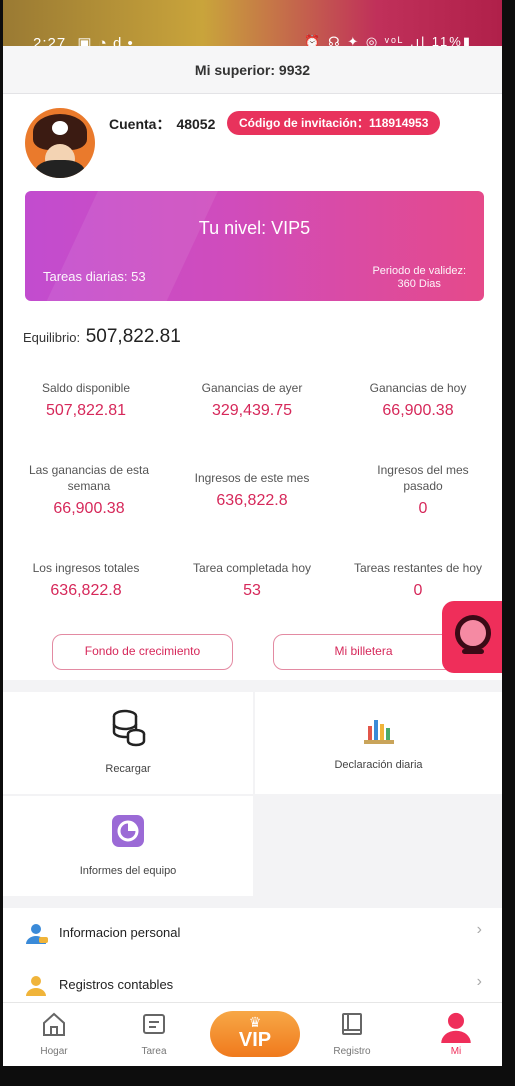  Describe the element at coordinates (252, 410) in the screenshot. I see `stat-value: 329,439.75` at that location.